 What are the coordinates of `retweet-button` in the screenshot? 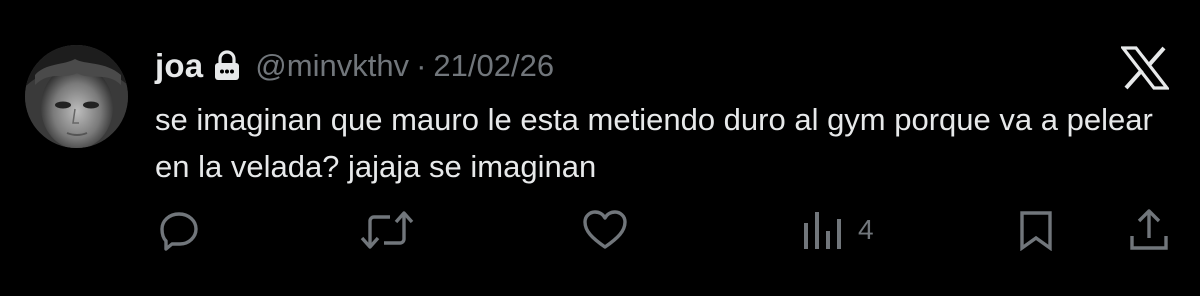 It's located at (387, 230).